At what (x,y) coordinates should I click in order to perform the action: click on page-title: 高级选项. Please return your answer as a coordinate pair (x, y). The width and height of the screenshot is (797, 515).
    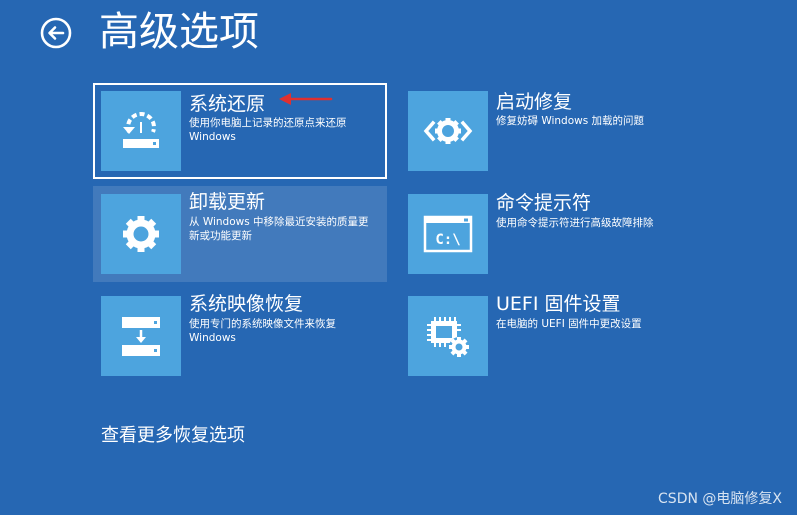
    Looking at the image, I should click on (179, 32).